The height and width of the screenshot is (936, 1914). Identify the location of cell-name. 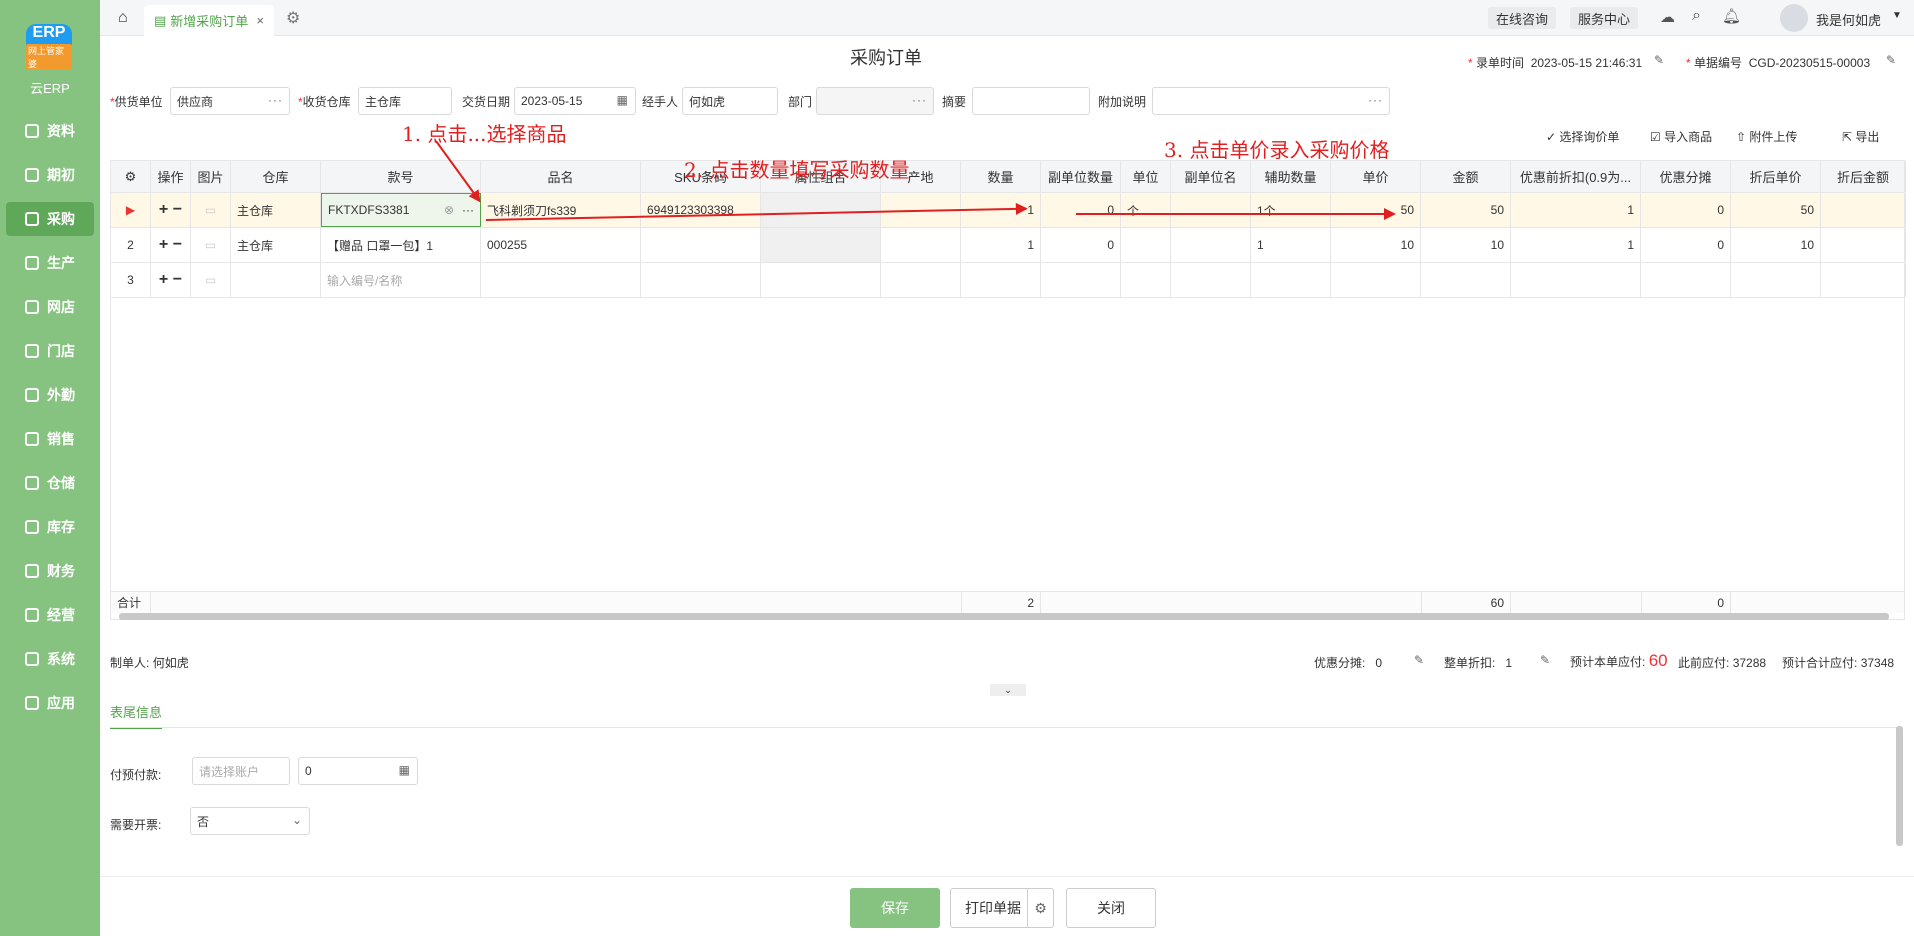
(561, 280).